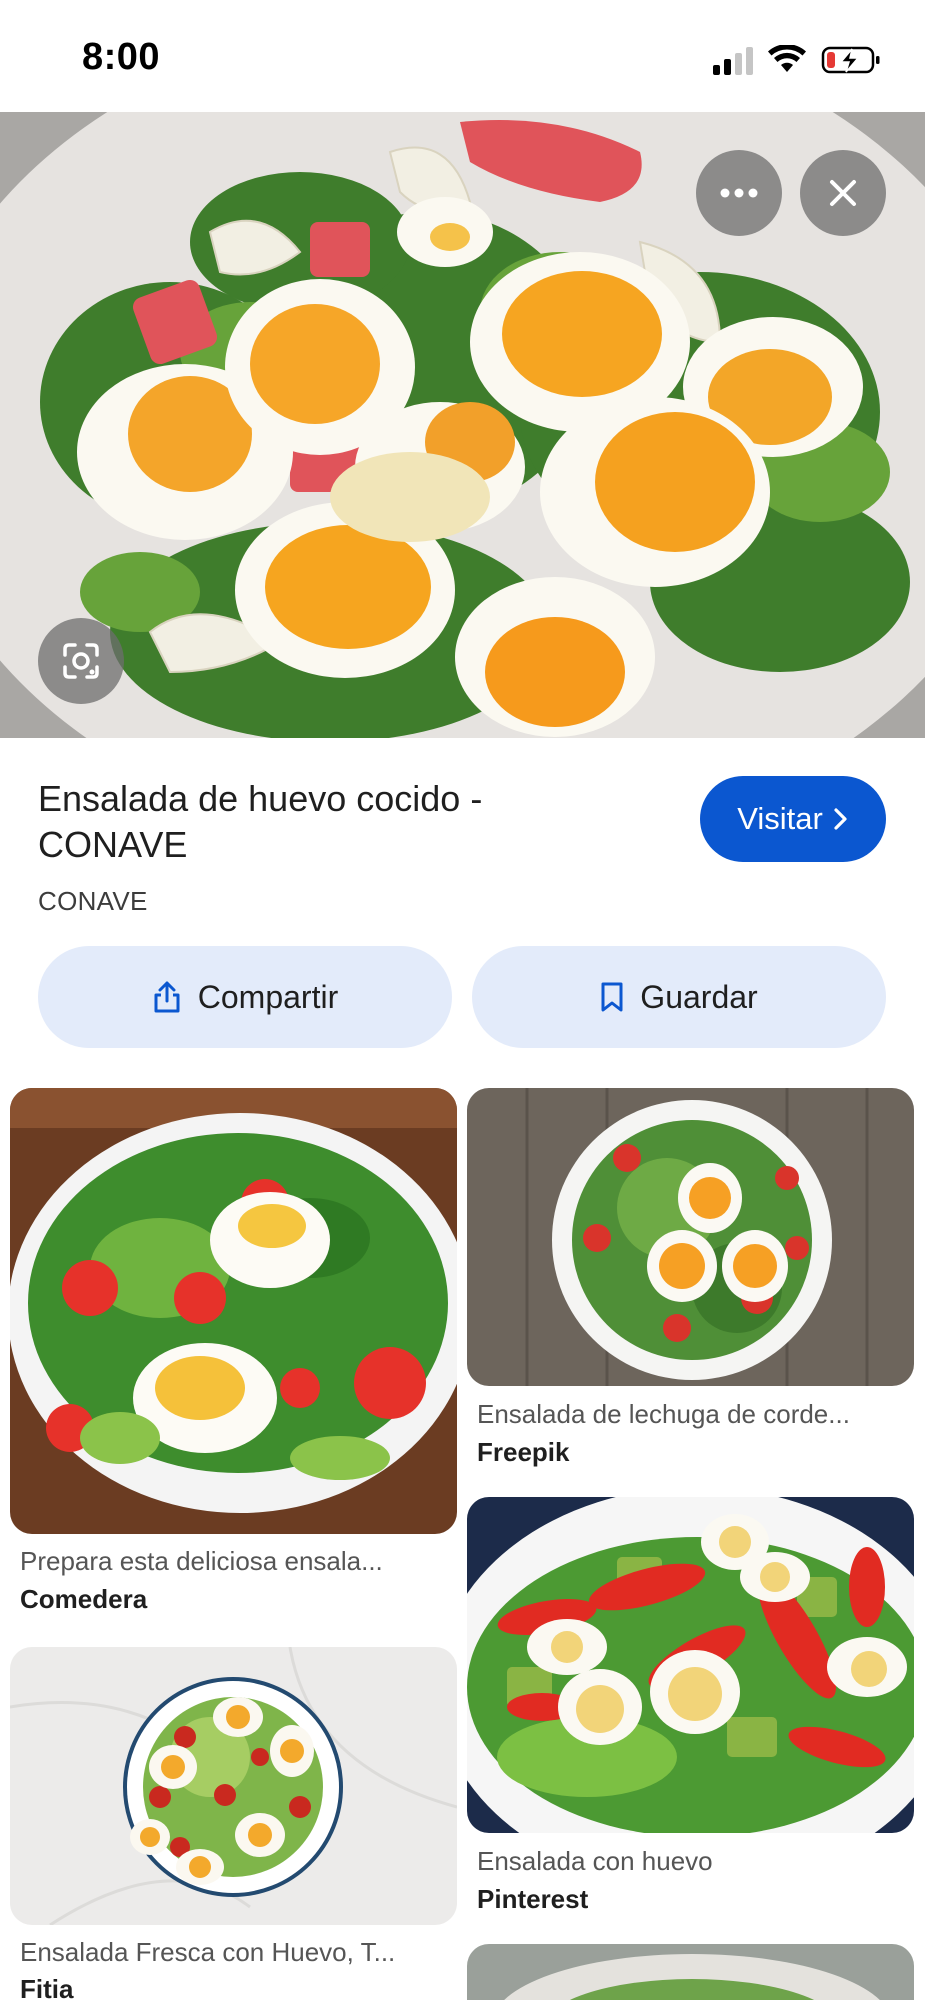 This screenshot has width=925, height=2000. I want to click on bookmark-icon, so click(612, 997).